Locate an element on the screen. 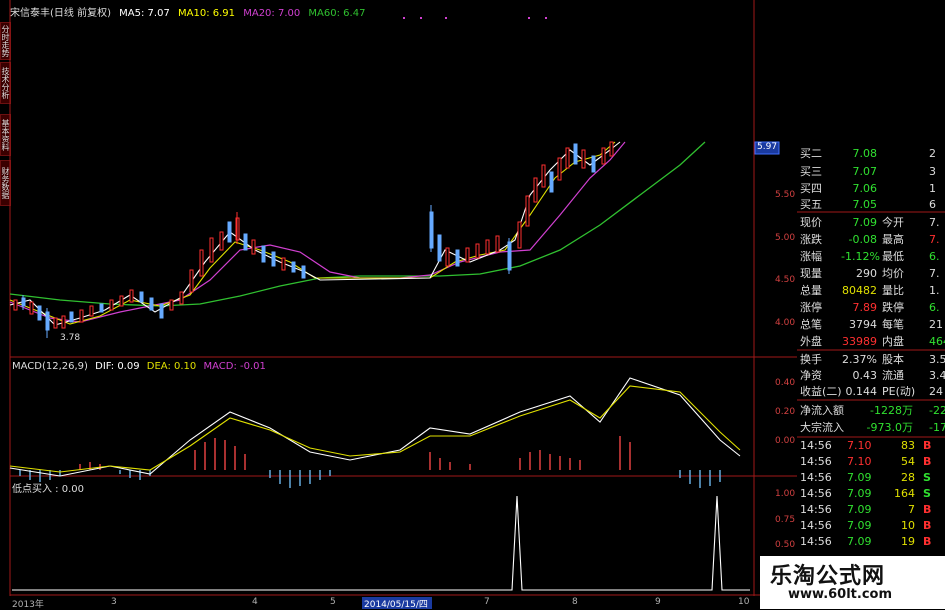 Image resolution: width=945 pixels, height=610 pixels. price-axis-4.00: 4.00 is located at coordinates (785, 323).